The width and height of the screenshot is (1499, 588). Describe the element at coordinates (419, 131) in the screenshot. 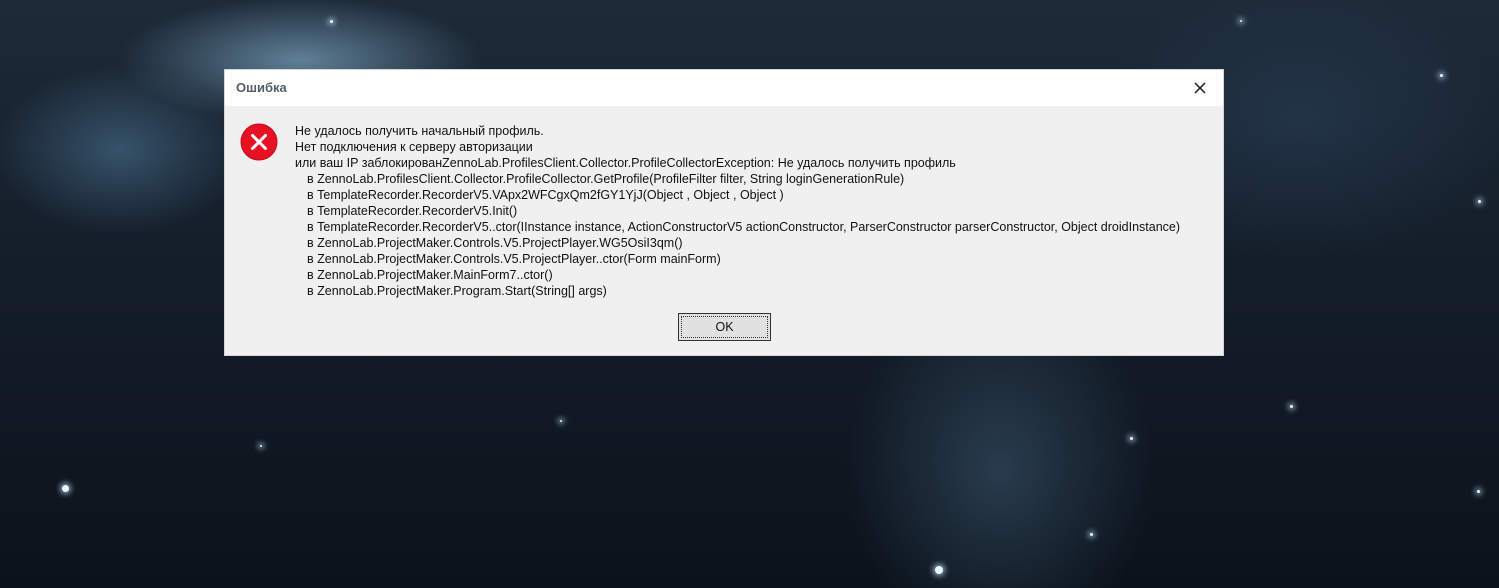

I see `message-line: Не удалось получить начальный профиль.` at that location.